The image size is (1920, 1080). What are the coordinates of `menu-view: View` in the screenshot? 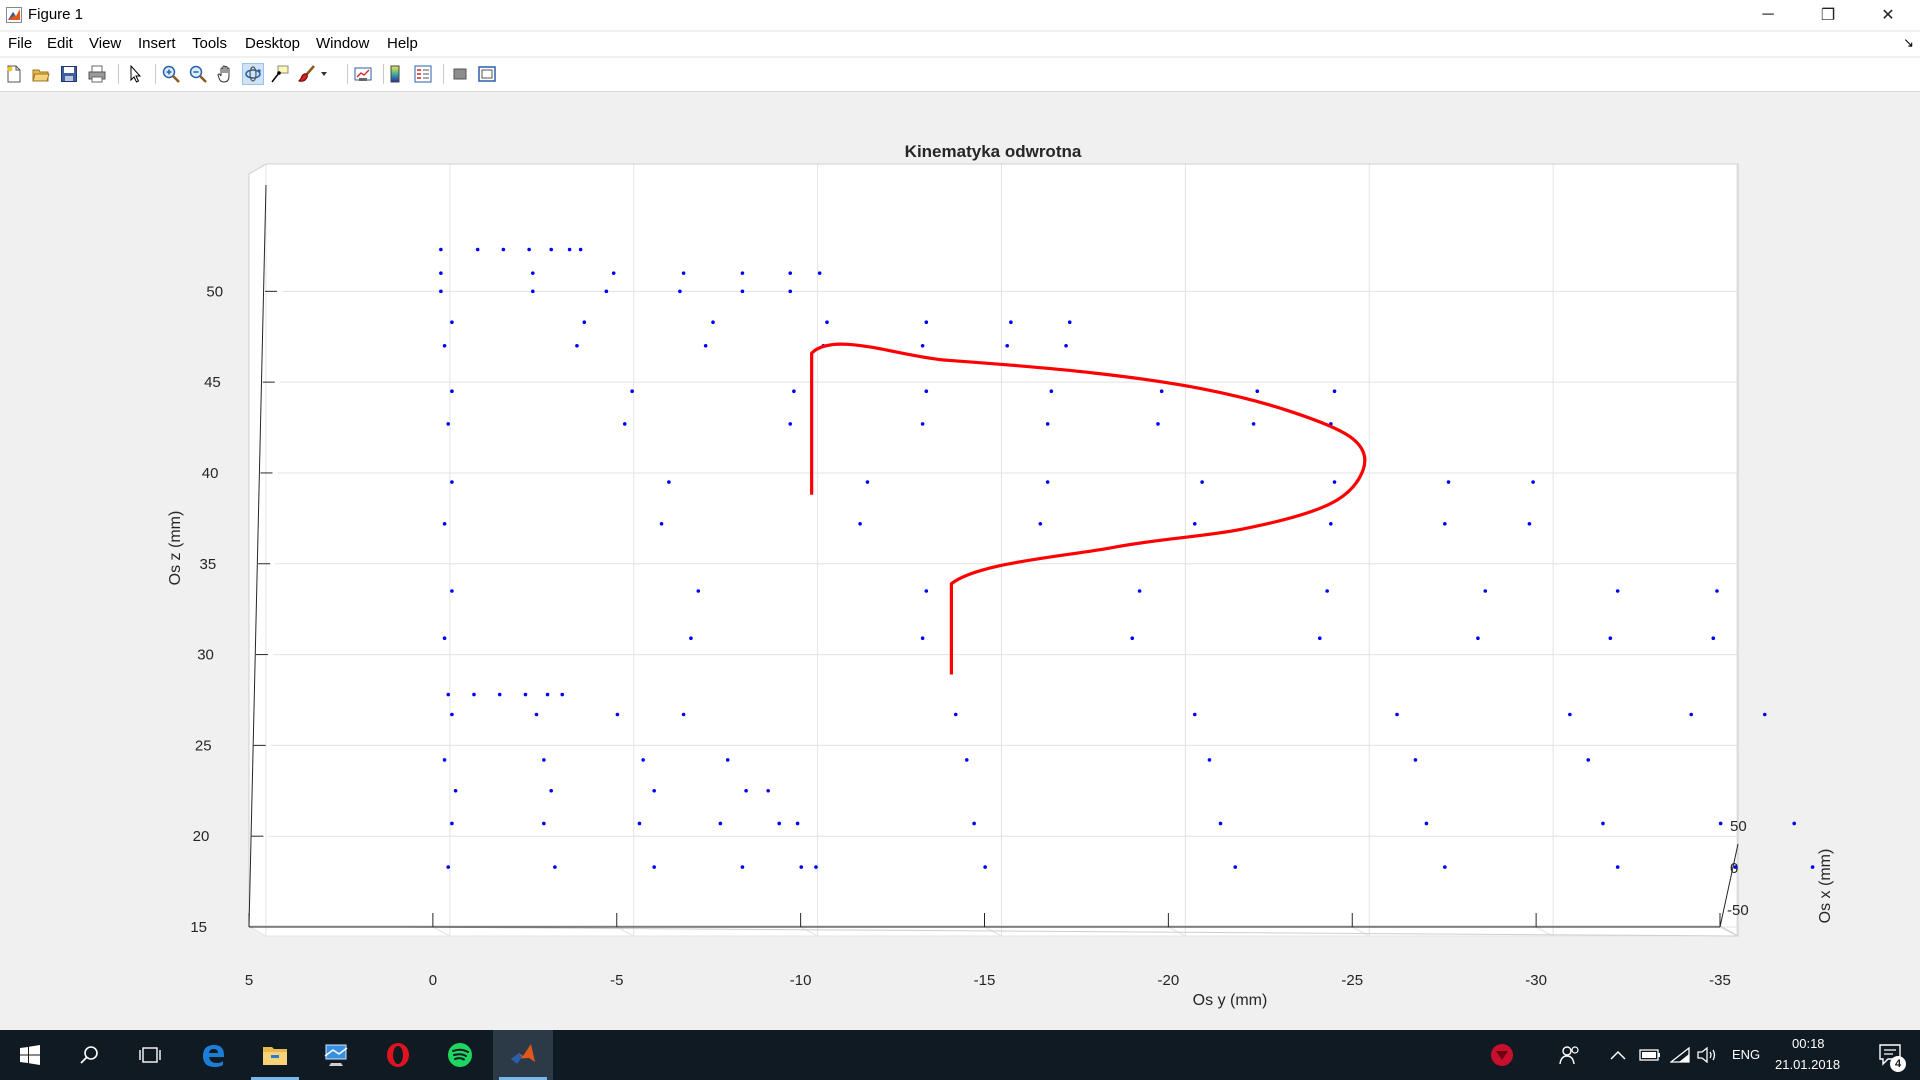 It's located at (105, 43).